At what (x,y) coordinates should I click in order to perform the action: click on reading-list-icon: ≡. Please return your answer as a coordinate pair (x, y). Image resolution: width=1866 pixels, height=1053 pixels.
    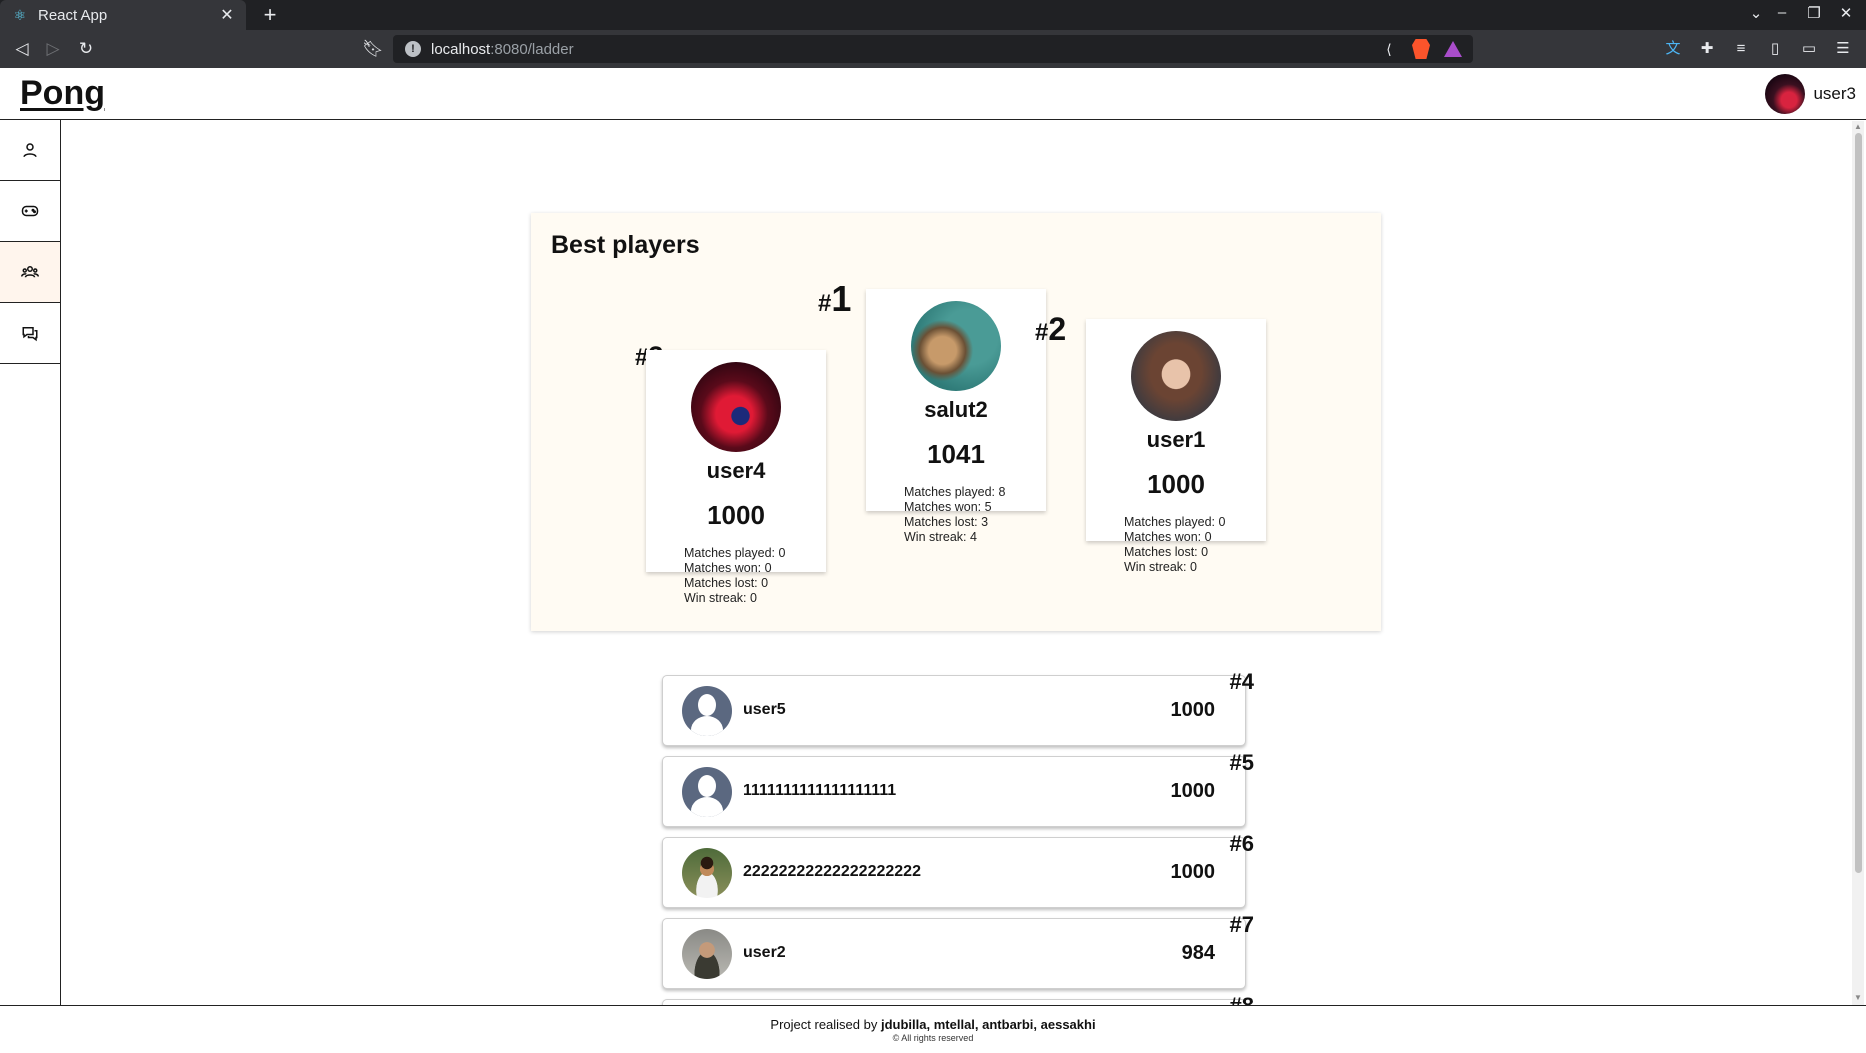
    Looking at the image, I should click on (1741, 49).